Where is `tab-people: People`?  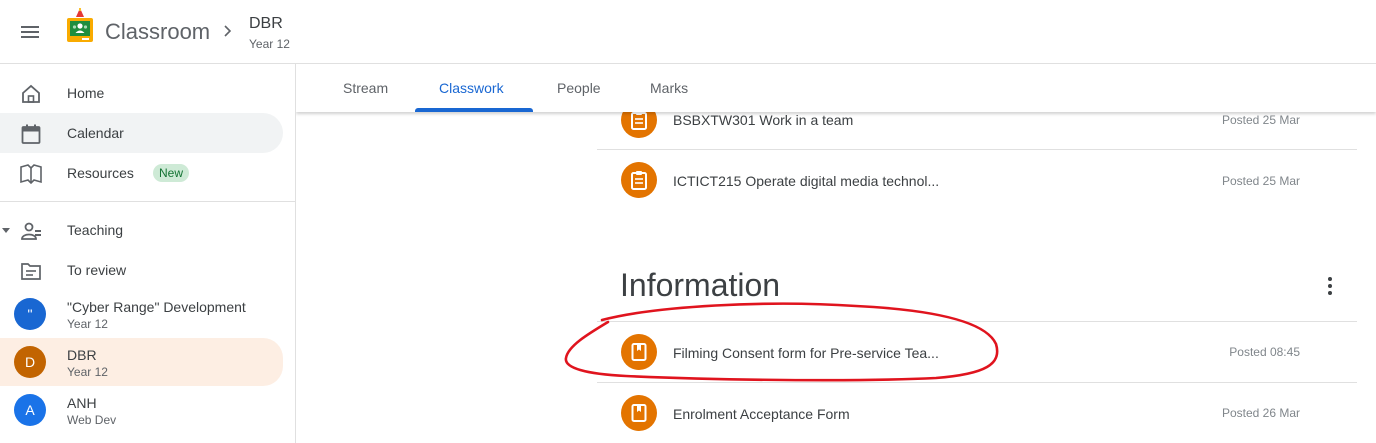 tab-people: People is located at coordinates (579, 88).